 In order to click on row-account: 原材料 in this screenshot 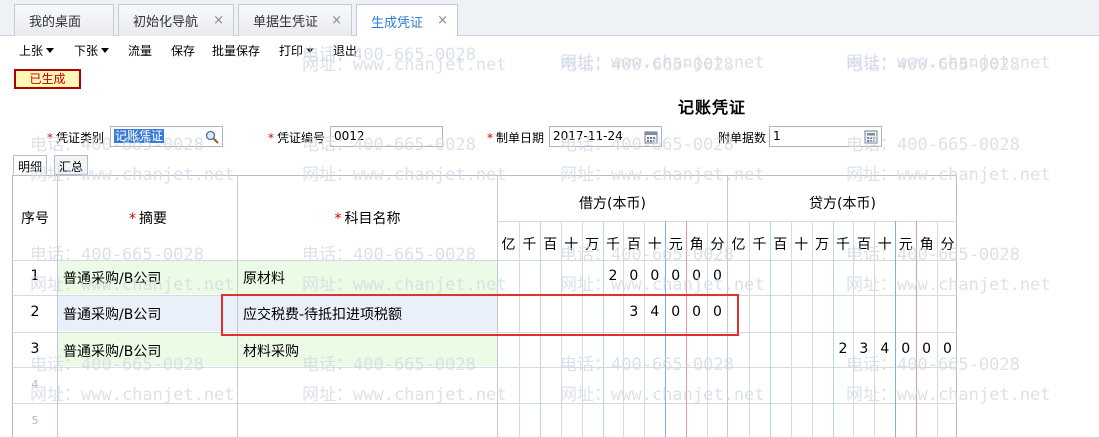, I will do `click(264, 278)`.